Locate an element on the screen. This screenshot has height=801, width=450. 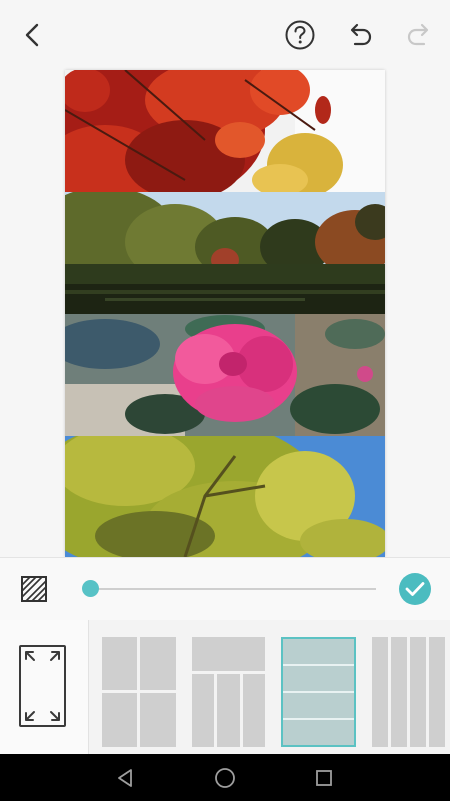
nav-back-button is located at coordinates (125, 778).